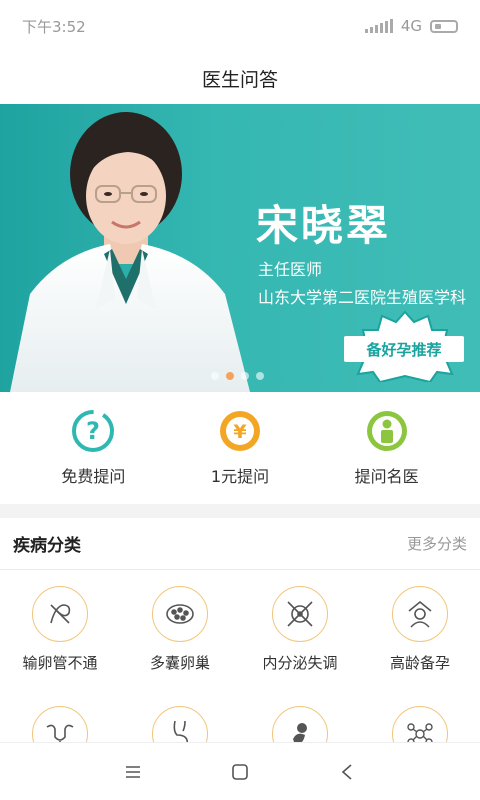  Describe the element at coordinates (180, 614) in the screenshot. I see `polycystic-ovary-icon` at that location.